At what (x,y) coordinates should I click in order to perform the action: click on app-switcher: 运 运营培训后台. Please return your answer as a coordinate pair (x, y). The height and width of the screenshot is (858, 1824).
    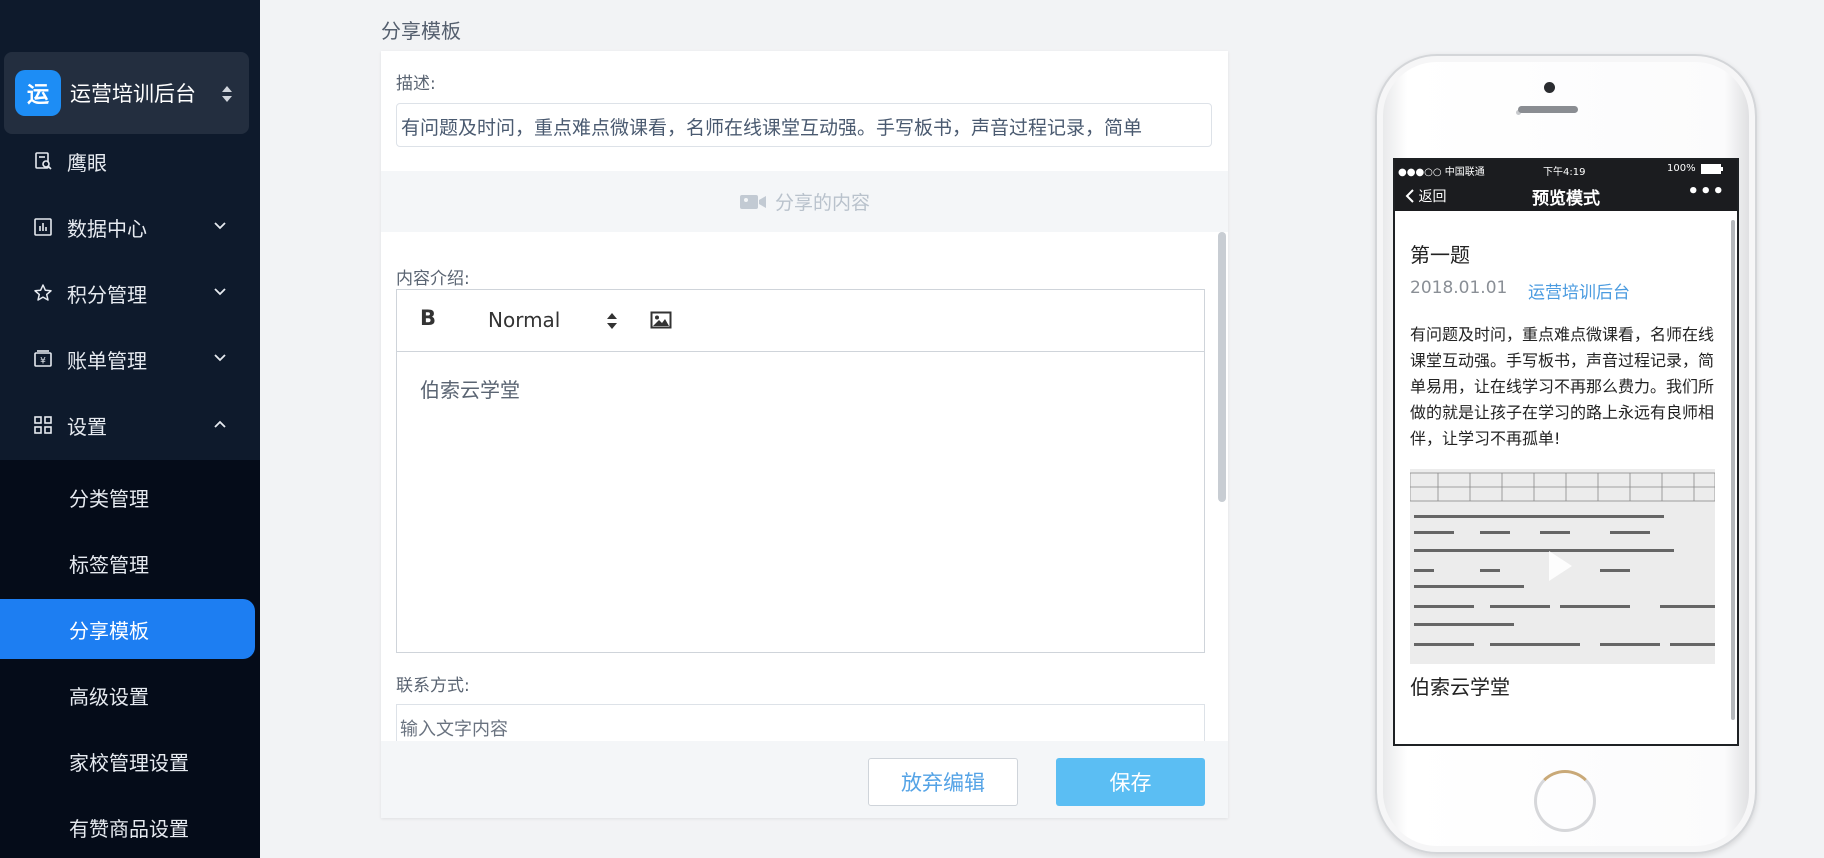
    Looking at the image, I should click on (126, 93).